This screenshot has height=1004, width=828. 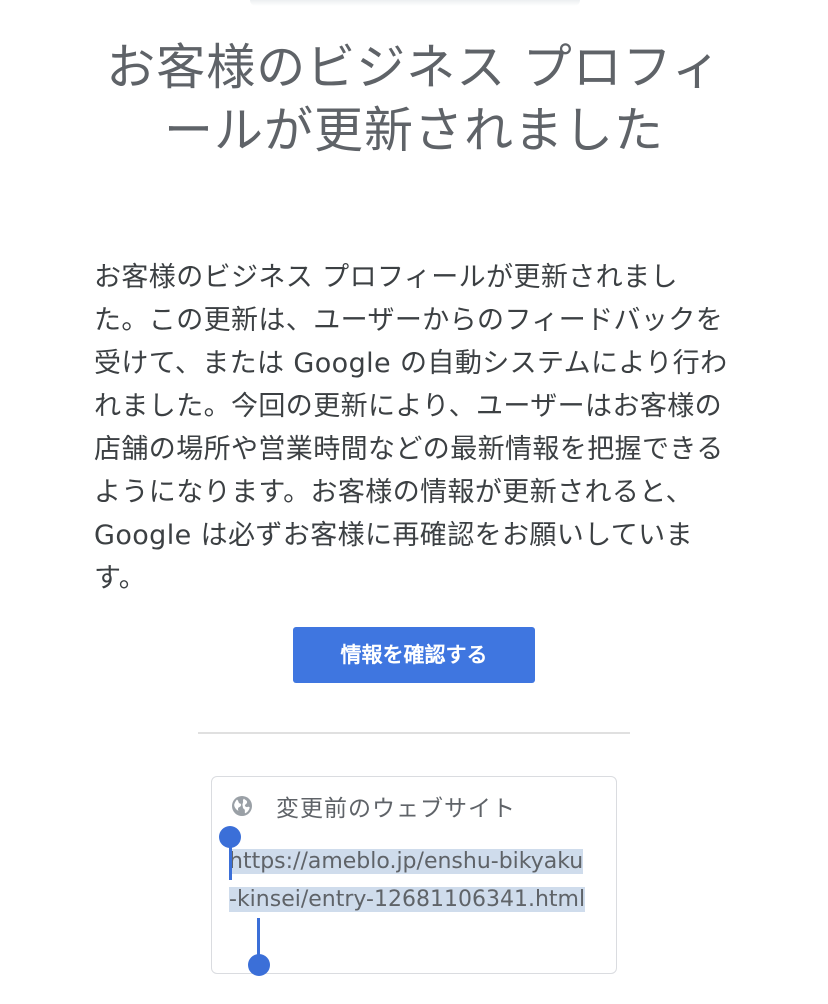 What do you see at coordinates (242, 806) in the screenshot?
I see `globe-icon` at bounding box center [242, 806].